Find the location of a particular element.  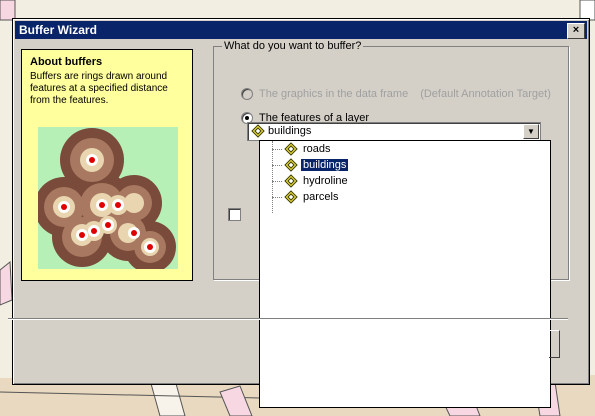

list-item-buildings: buildings is located at coordinates (317, 165).